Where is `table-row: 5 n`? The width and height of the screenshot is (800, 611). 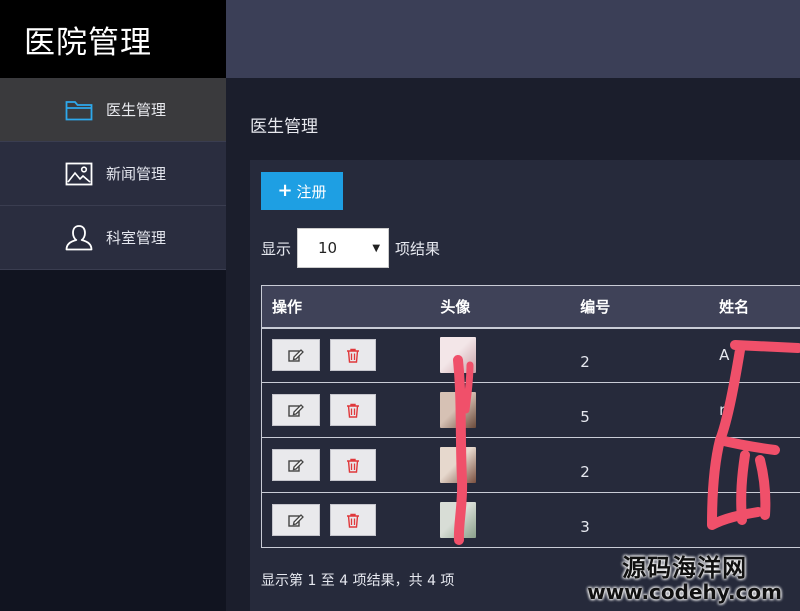 table-row: 5 n is located at coordinates (530, 410).